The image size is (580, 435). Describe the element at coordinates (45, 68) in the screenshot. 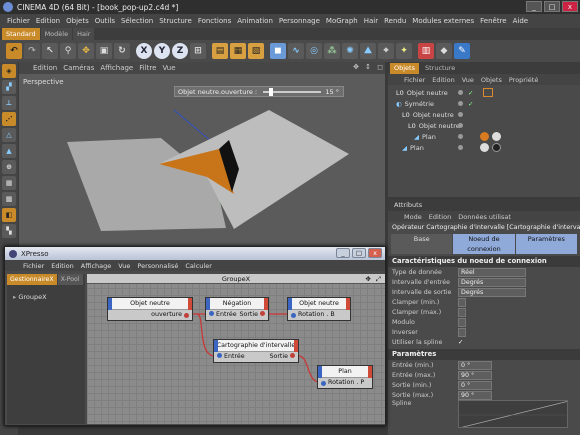

I see `viewport-menu-edition: Edition` at that location.